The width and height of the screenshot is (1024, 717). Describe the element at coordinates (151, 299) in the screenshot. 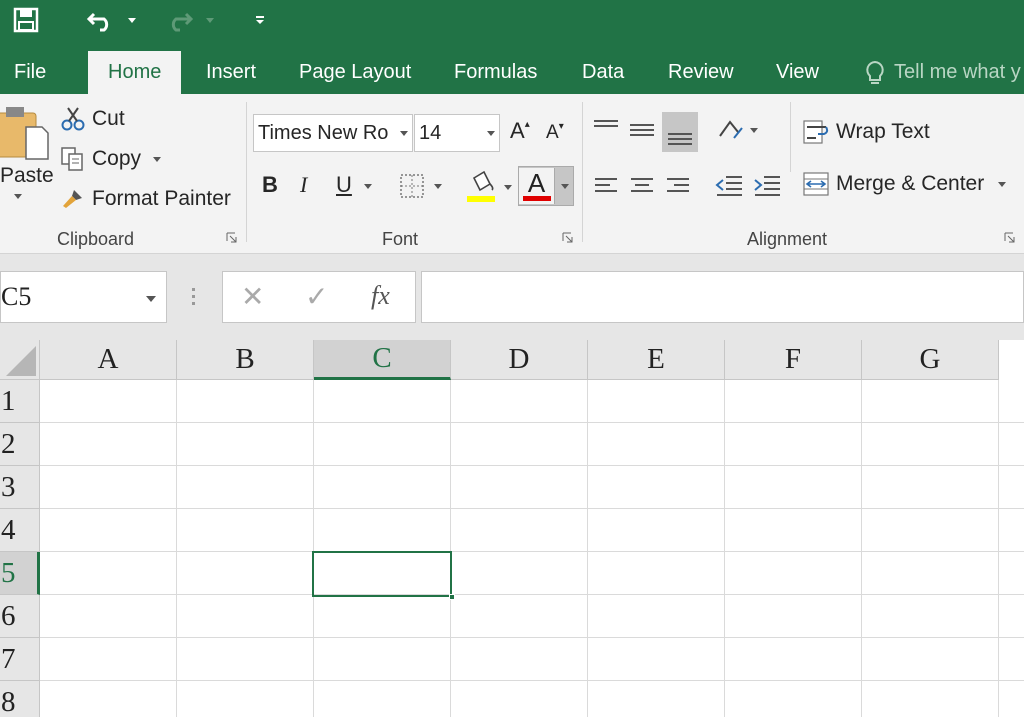

I see `name-box-dropdown-icon` at that location.